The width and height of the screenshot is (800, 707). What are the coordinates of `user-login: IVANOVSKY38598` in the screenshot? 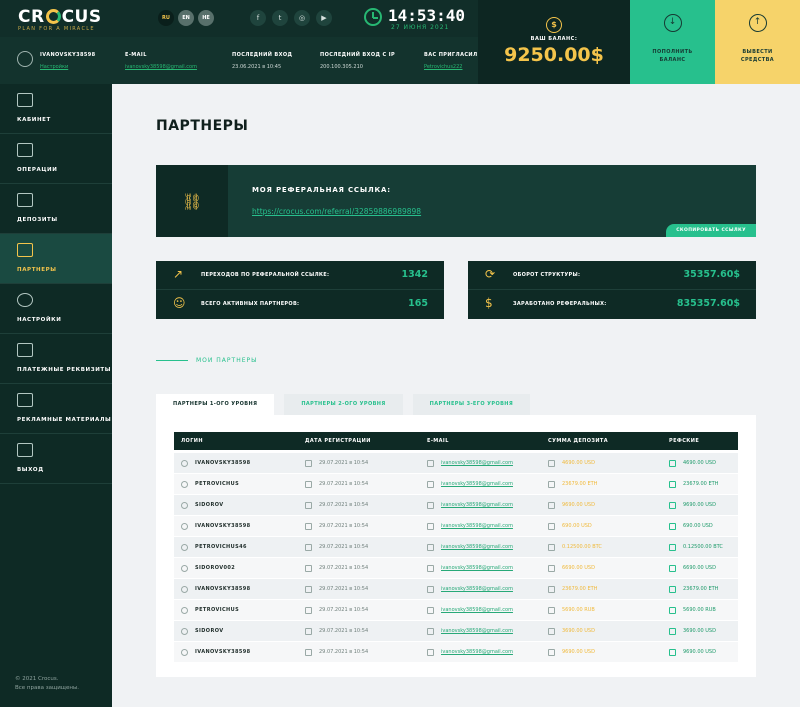 It's located at (68, 55).